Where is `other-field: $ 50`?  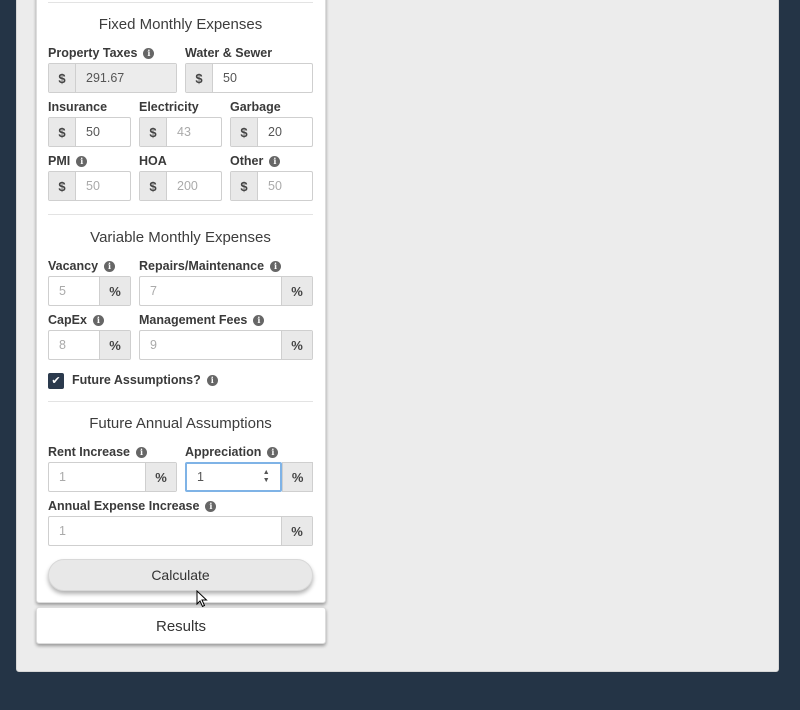
other-field: $ 50 is located at coordinates (271, 186).